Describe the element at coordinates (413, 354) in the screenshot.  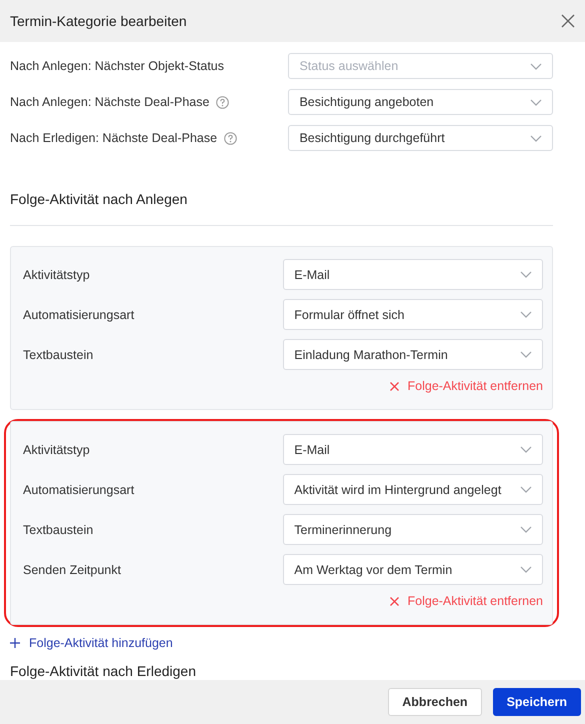
I see `dropdown: Einladung Marathon-Termin` at that location.